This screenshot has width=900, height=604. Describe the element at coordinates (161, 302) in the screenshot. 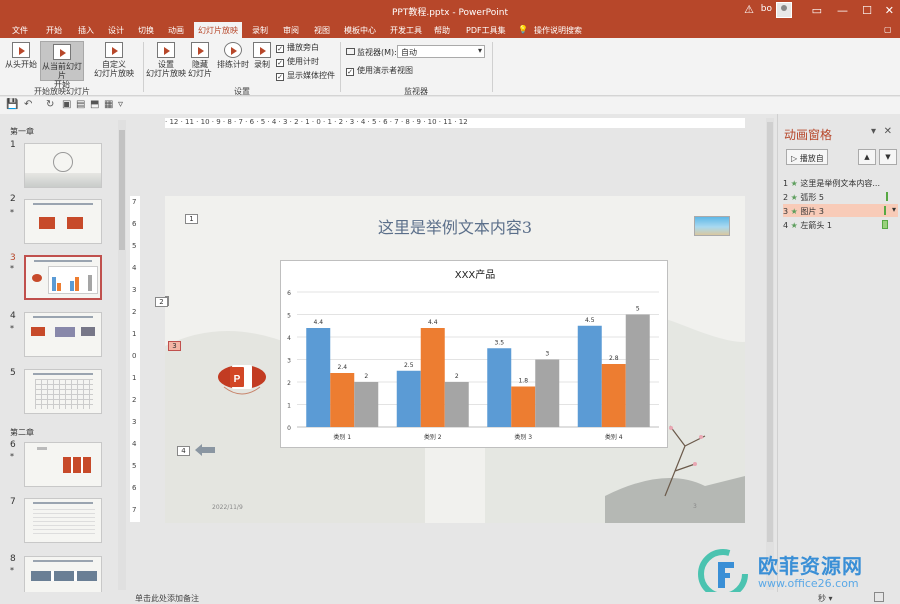

I see `animation-tag: 2` at that location.